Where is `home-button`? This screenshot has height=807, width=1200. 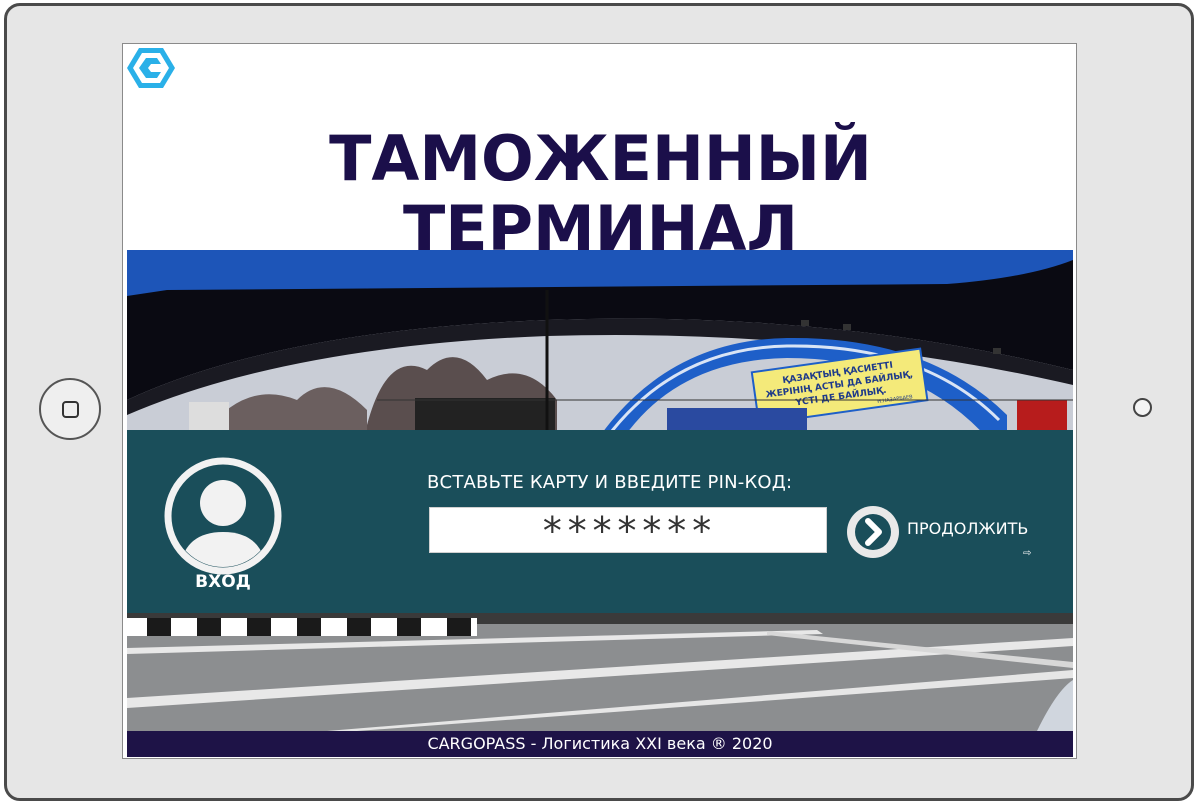
home-button is located at coordinates (70, 409).